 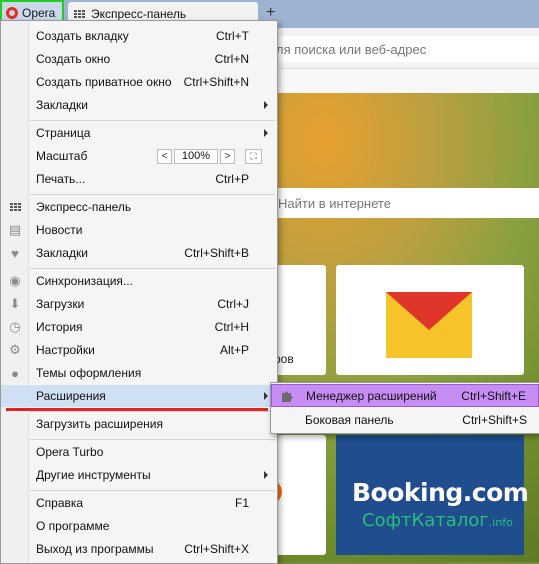 What do you see at coordinates (405, 395) in the screenshot?
I see `submenu-item-extension-manager: Менеджер расширений Ctrl+Shift+E` at bounding box center [405, 395].